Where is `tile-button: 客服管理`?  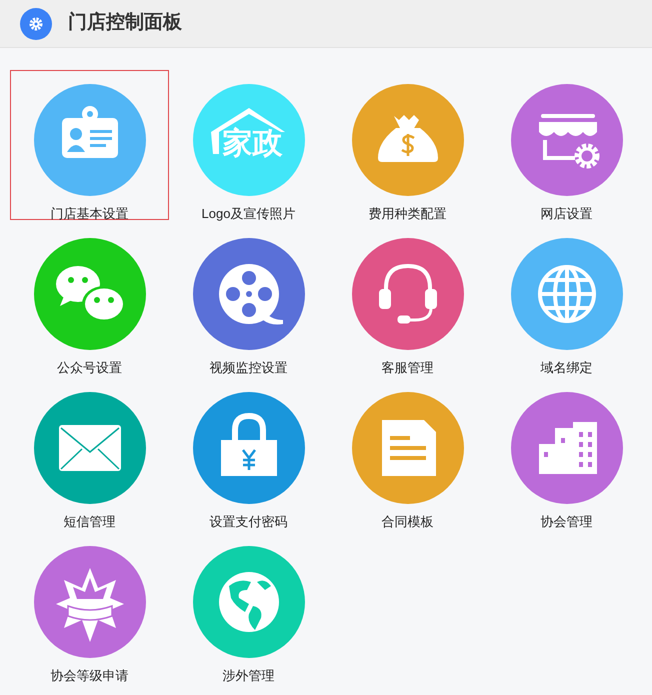
tile-button: 客服管理 is located at coordinates (407, 299).